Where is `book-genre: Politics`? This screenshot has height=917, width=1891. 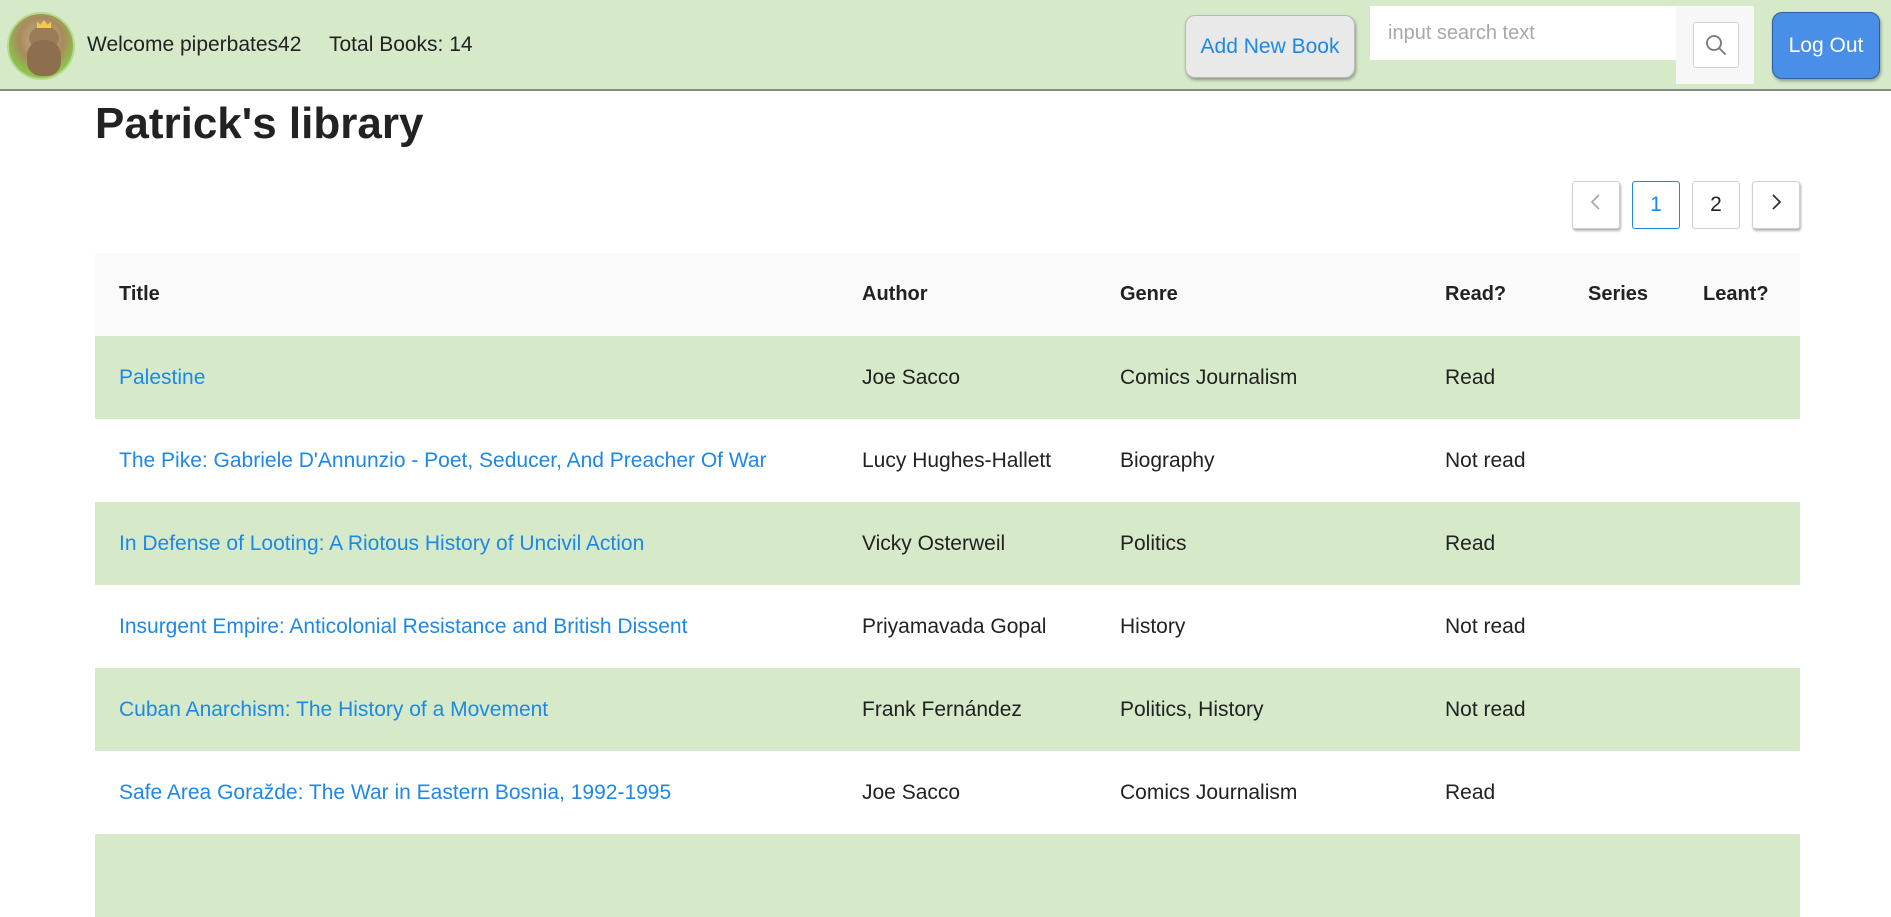
book-genre: Politics is located at coordinates (1153, 543).